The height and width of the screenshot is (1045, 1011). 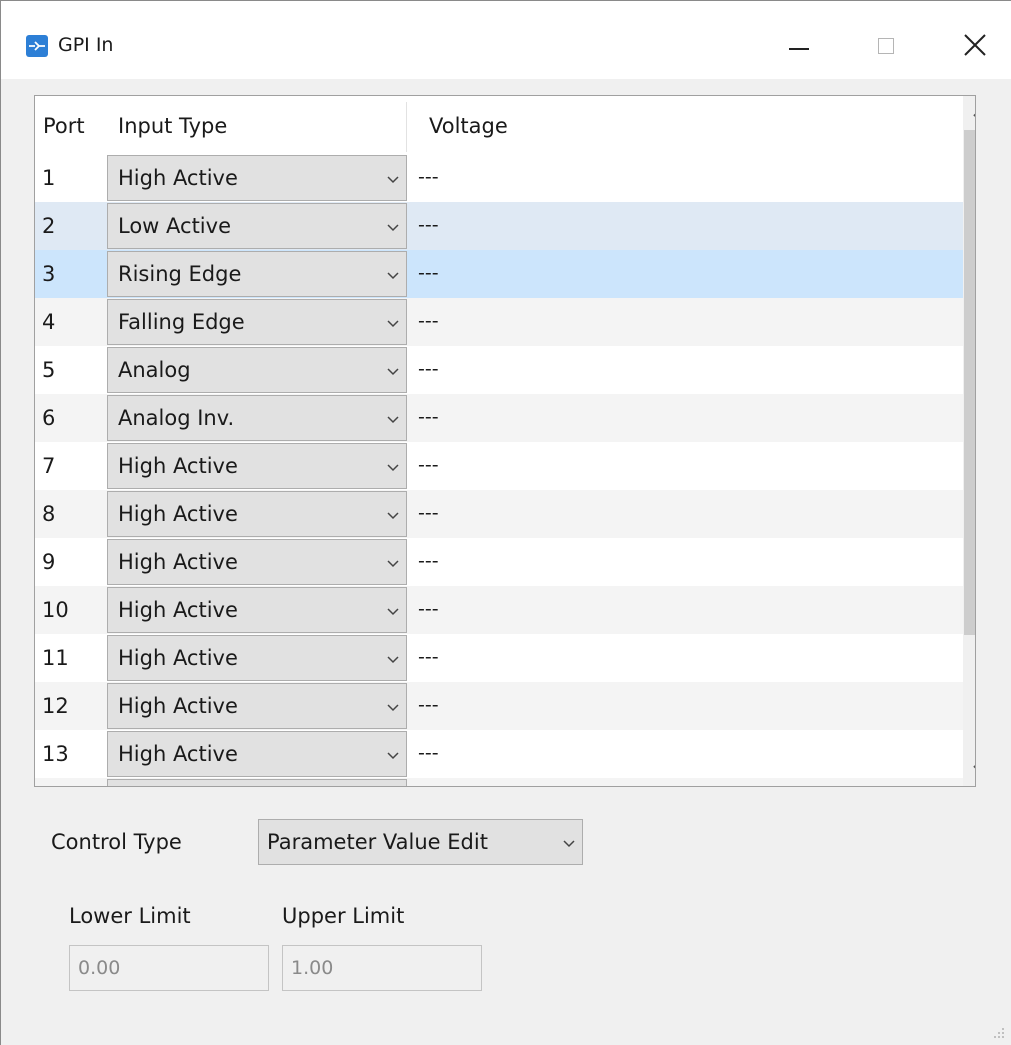 What do you see at coordinates (799, 49) in the screenshot?
I see `minimize-icon` at bounding box center [799, 49].